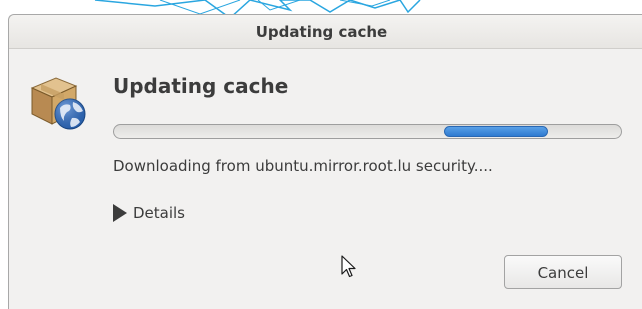 This screenshot has height=309, width=642. I want to click on package-globe-icon, so click(58, 103).